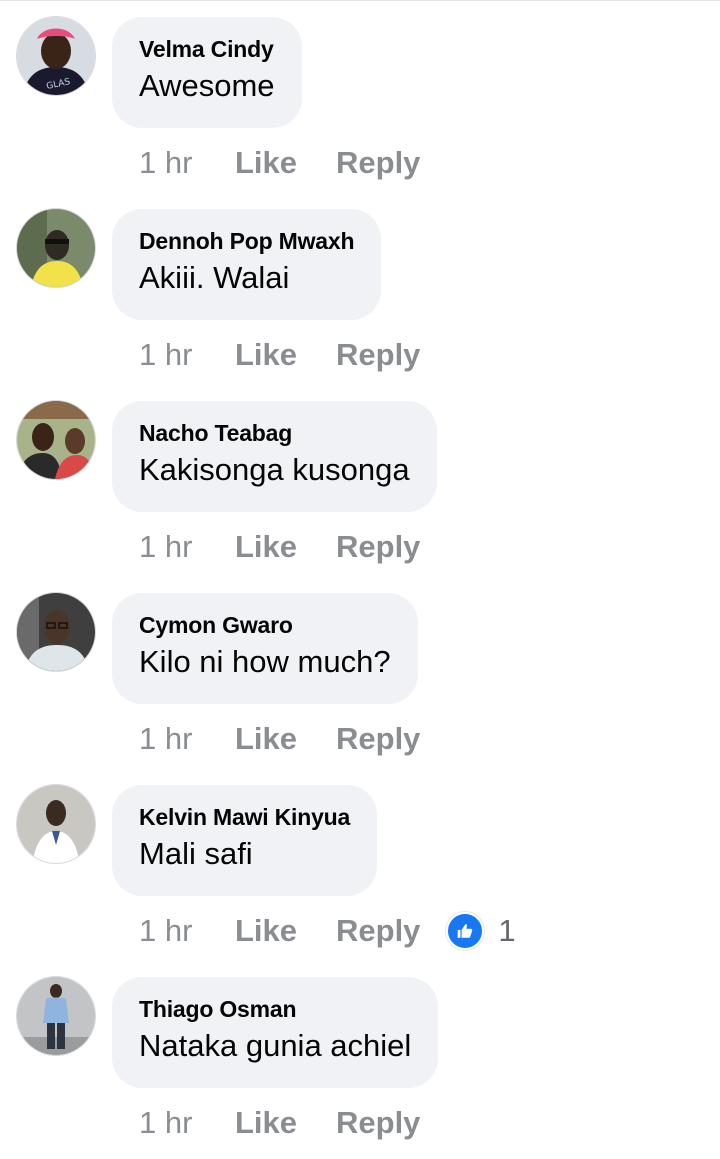  What do you see at coordinates (247, 241) in the screenshot?
I see `comment-author: Dennoh Pop Mwaxh` at bounding box center [247, 241].